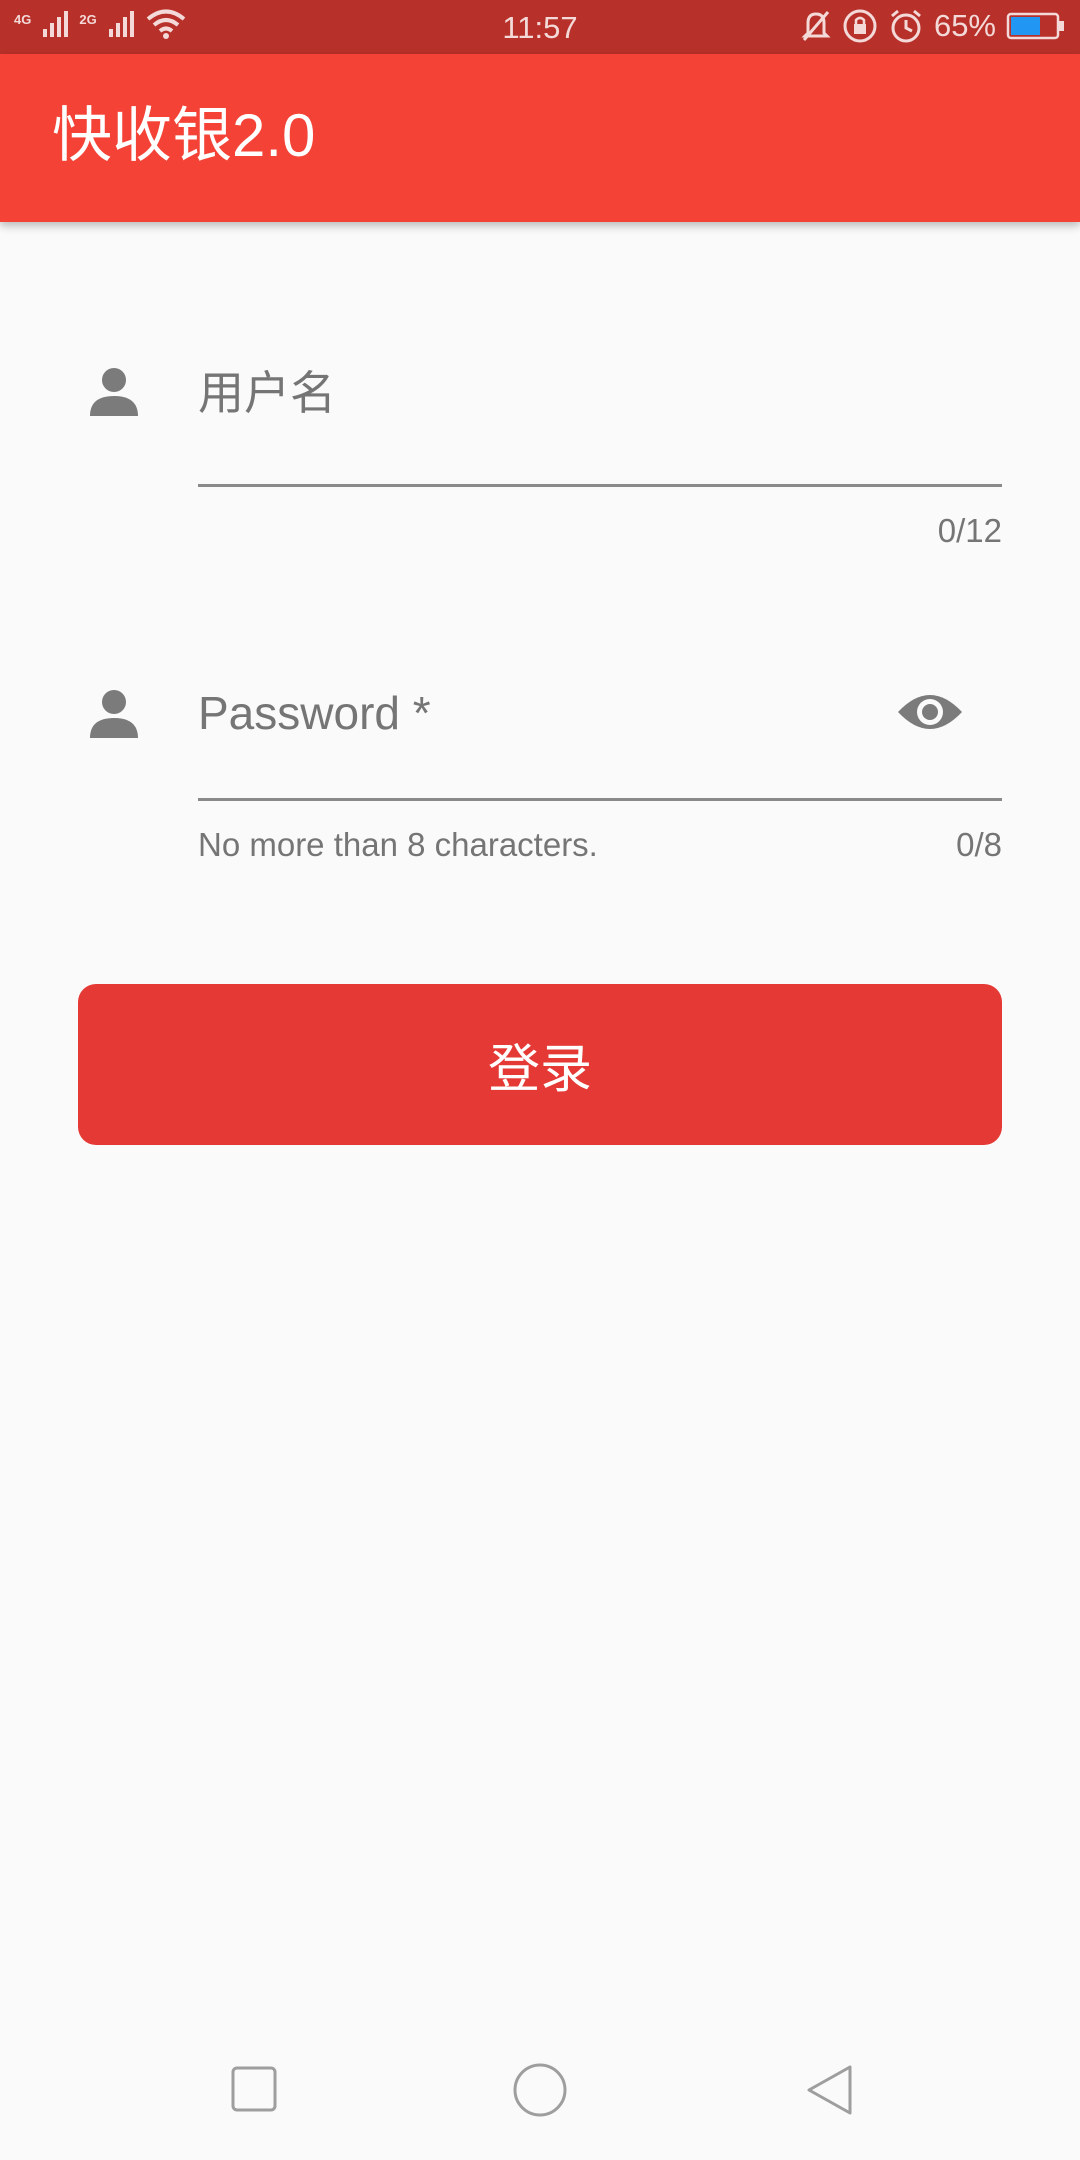 Image resolution: width=1080 pixels, height=2160 pixels. What do you see at coordinates (540, 1064) in the screenshot?
I see `login-button: 登录` at bounding box center [540, 1064].